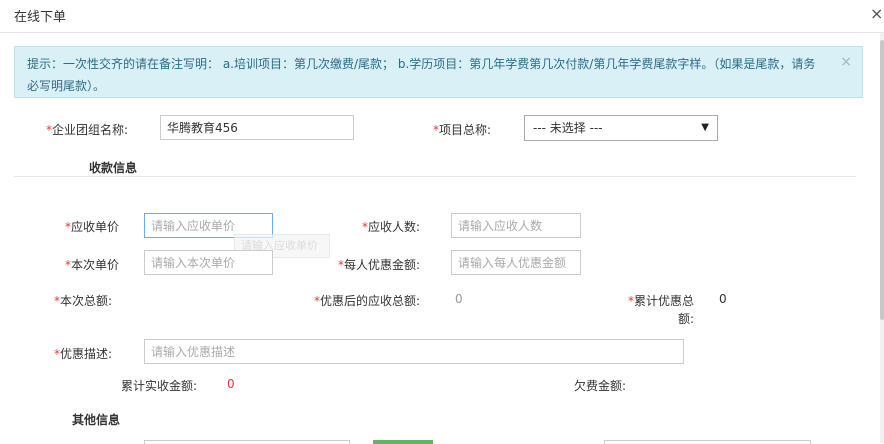  Describe the element at coordinates (882, 180) in the screenshot. I see `scrollbar-thumb` at that location.